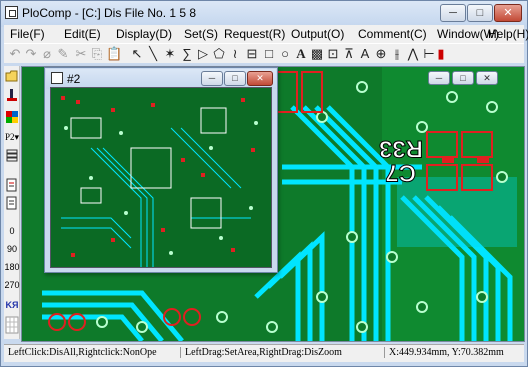 Image resolution: width=528 pixels, height=367 pixels. Describe the element at coordinates (201, 34) in the screenshot. I see `menu-set: Set(S)` at that location.